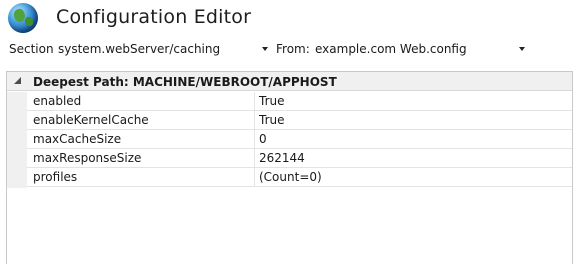 The width and height of the screenshot is (580, 264). What do you see at coordinates (33, 49) in the screenshot?
I see `section-label: Section:` at bounding box center [33, 49].